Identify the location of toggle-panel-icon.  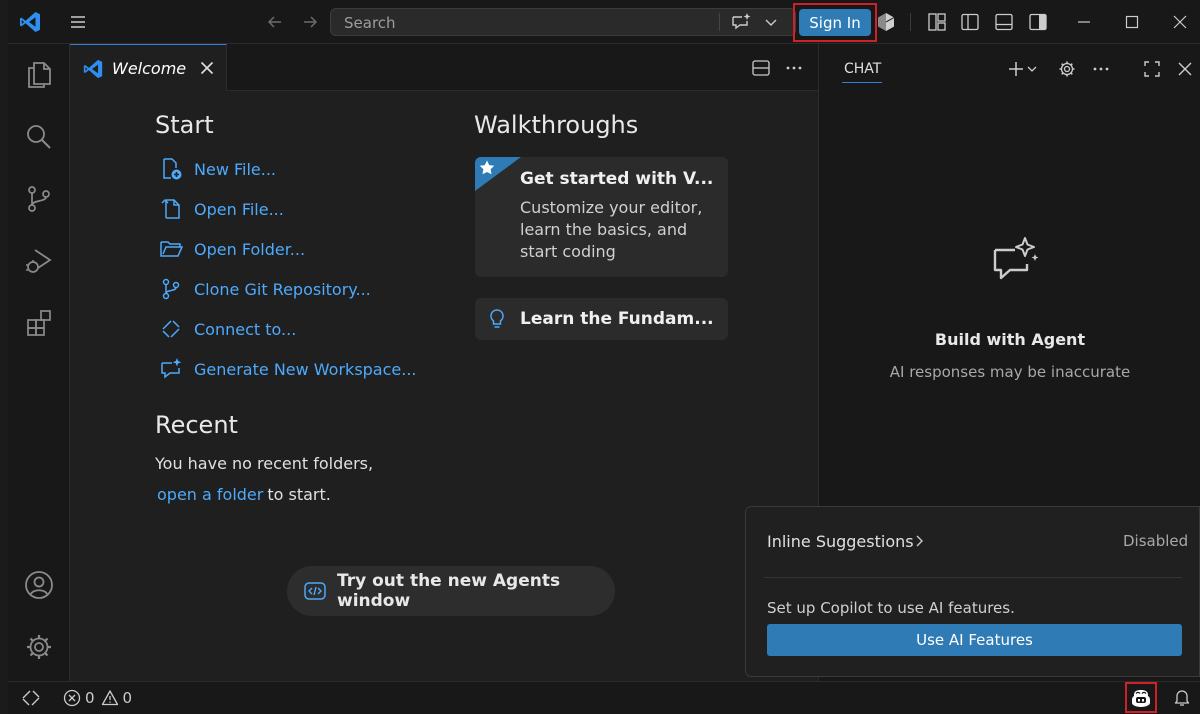
(1004, 22).